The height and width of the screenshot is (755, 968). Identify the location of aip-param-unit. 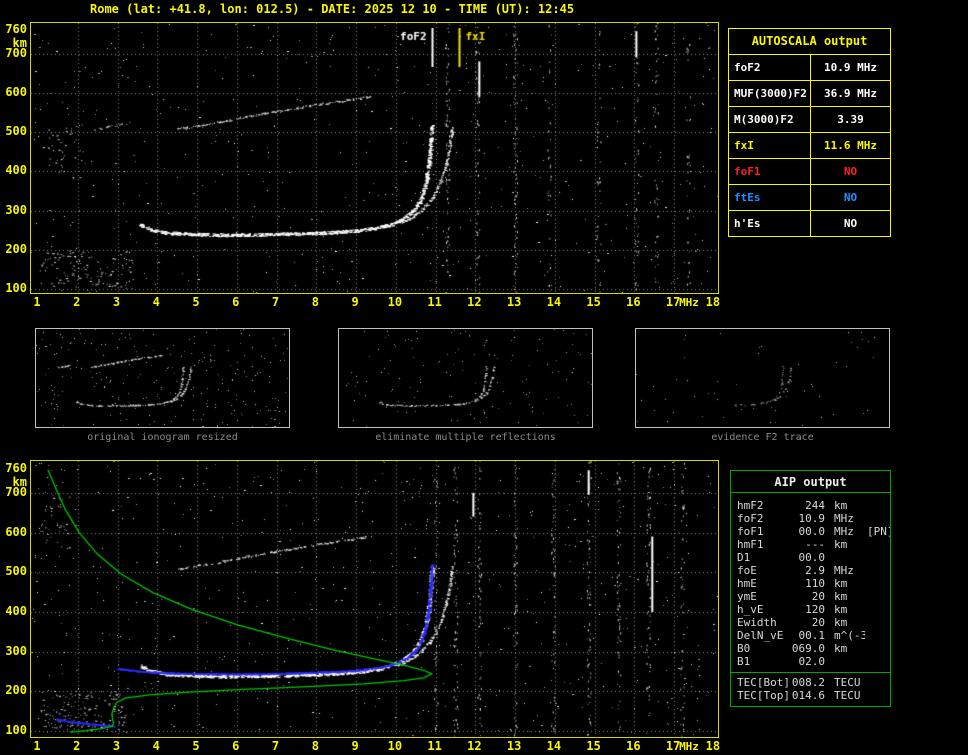
(845, 661).